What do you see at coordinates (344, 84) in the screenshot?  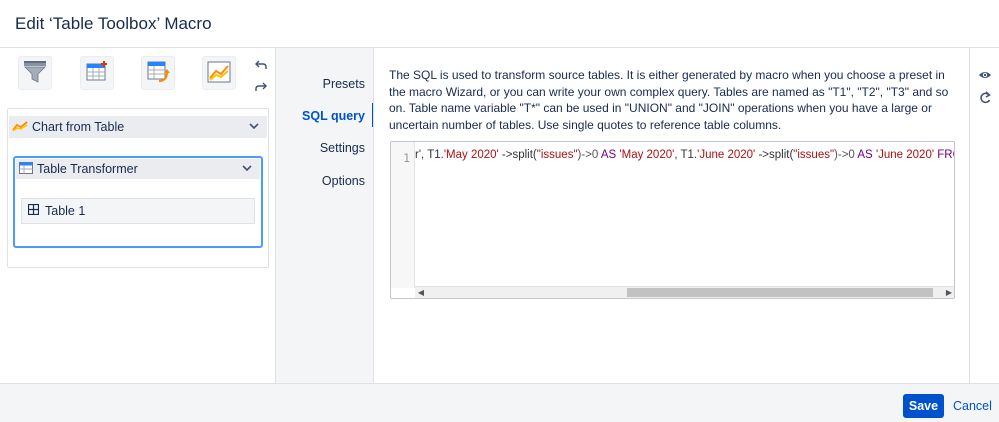 I see `nav-item-presets: Presets` at bounding box center [344, 84].